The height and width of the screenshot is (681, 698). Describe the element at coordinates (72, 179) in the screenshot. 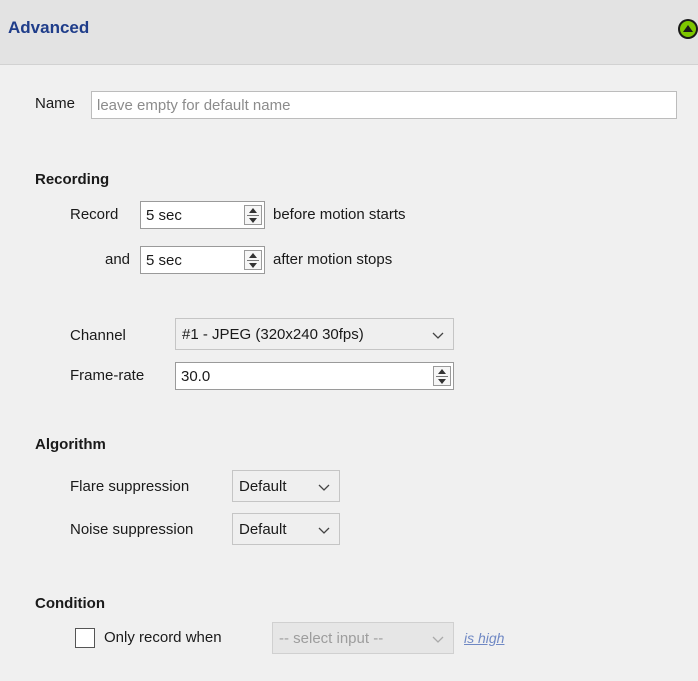

I see `recording-heading: Recording` at that location.